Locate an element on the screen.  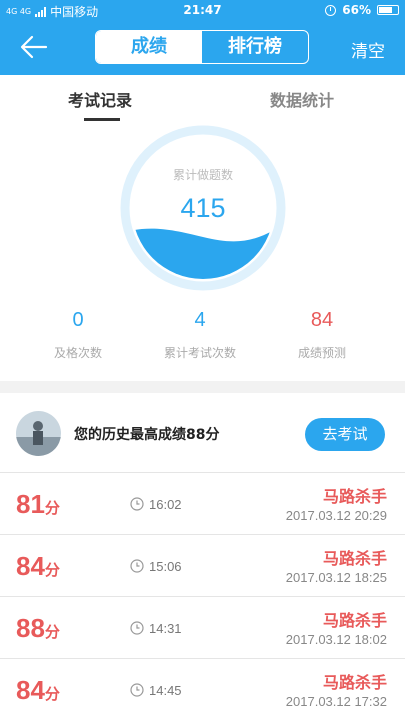
tab-active-indicator is located at coordinates (102, 119).